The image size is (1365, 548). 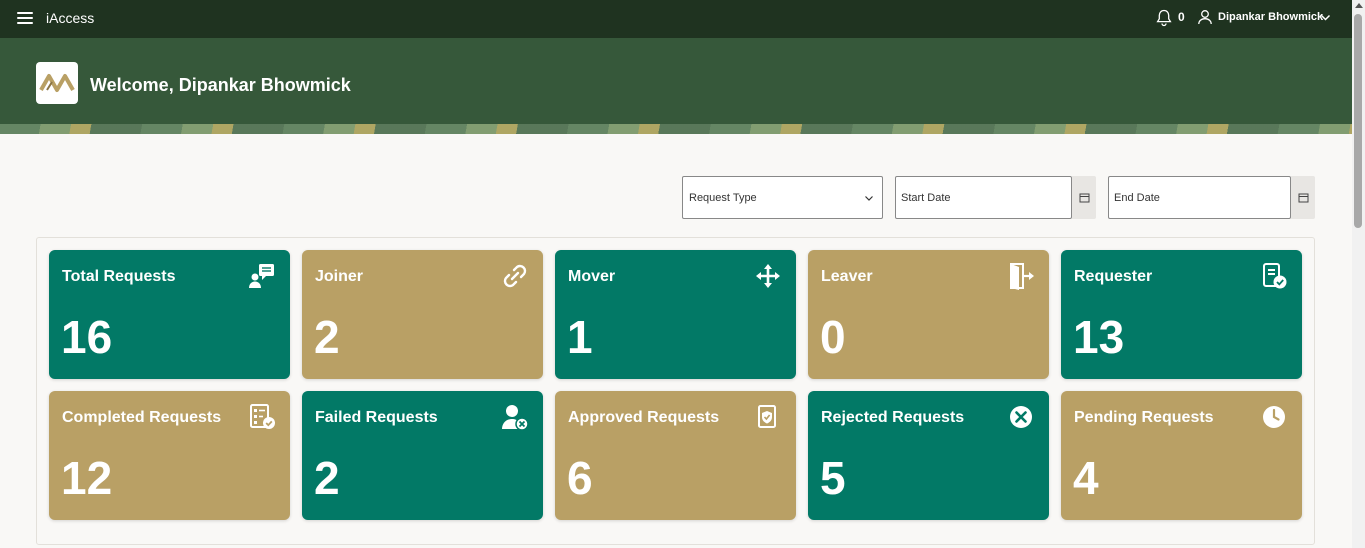 I want to click on approved-requests-card: Approved Requests 6, so click(x=675, y=455).